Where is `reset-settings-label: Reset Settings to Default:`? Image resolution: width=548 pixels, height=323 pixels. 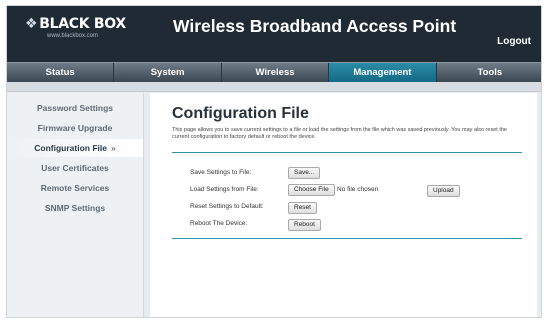 reset-settings-label: Reset Settings to Default: is located at coordinates (227, 206).